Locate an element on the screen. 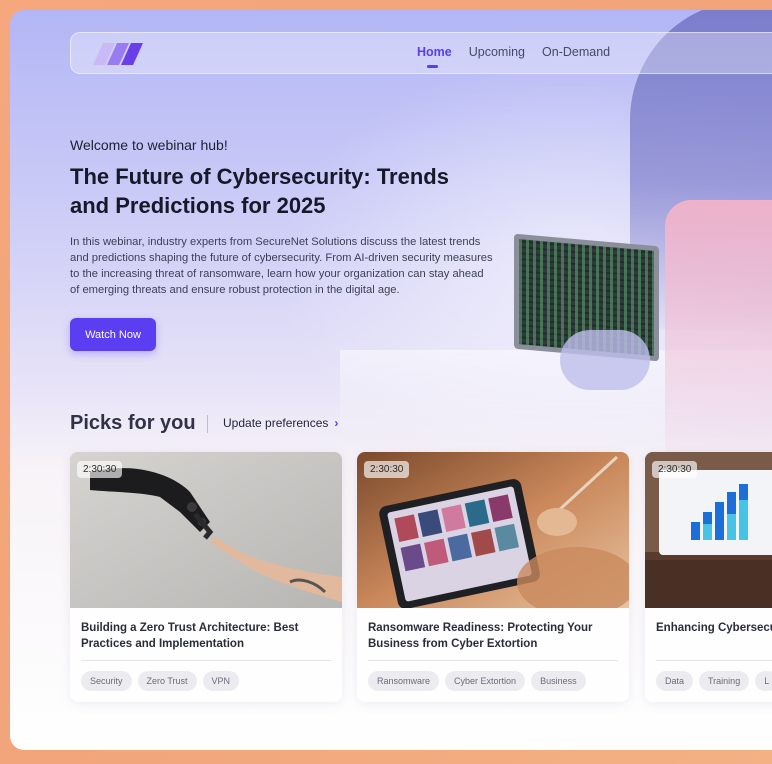 The width and height of the screenshot is (772, 764). card-tags: Security Zero Trust VPN is located at coordinates (160, 681).